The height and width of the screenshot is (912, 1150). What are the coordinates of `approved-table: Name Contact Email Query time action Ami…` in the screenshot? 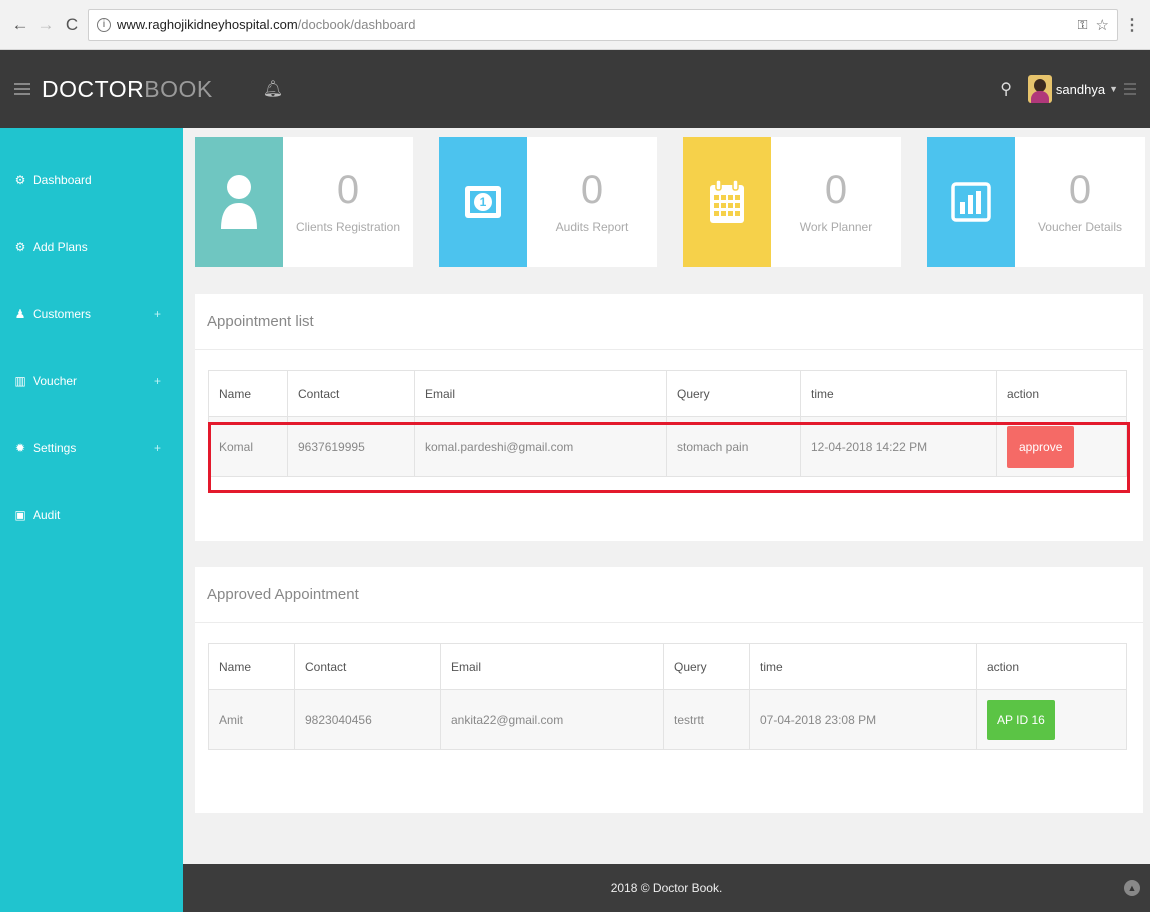 It's located at (667, 696).